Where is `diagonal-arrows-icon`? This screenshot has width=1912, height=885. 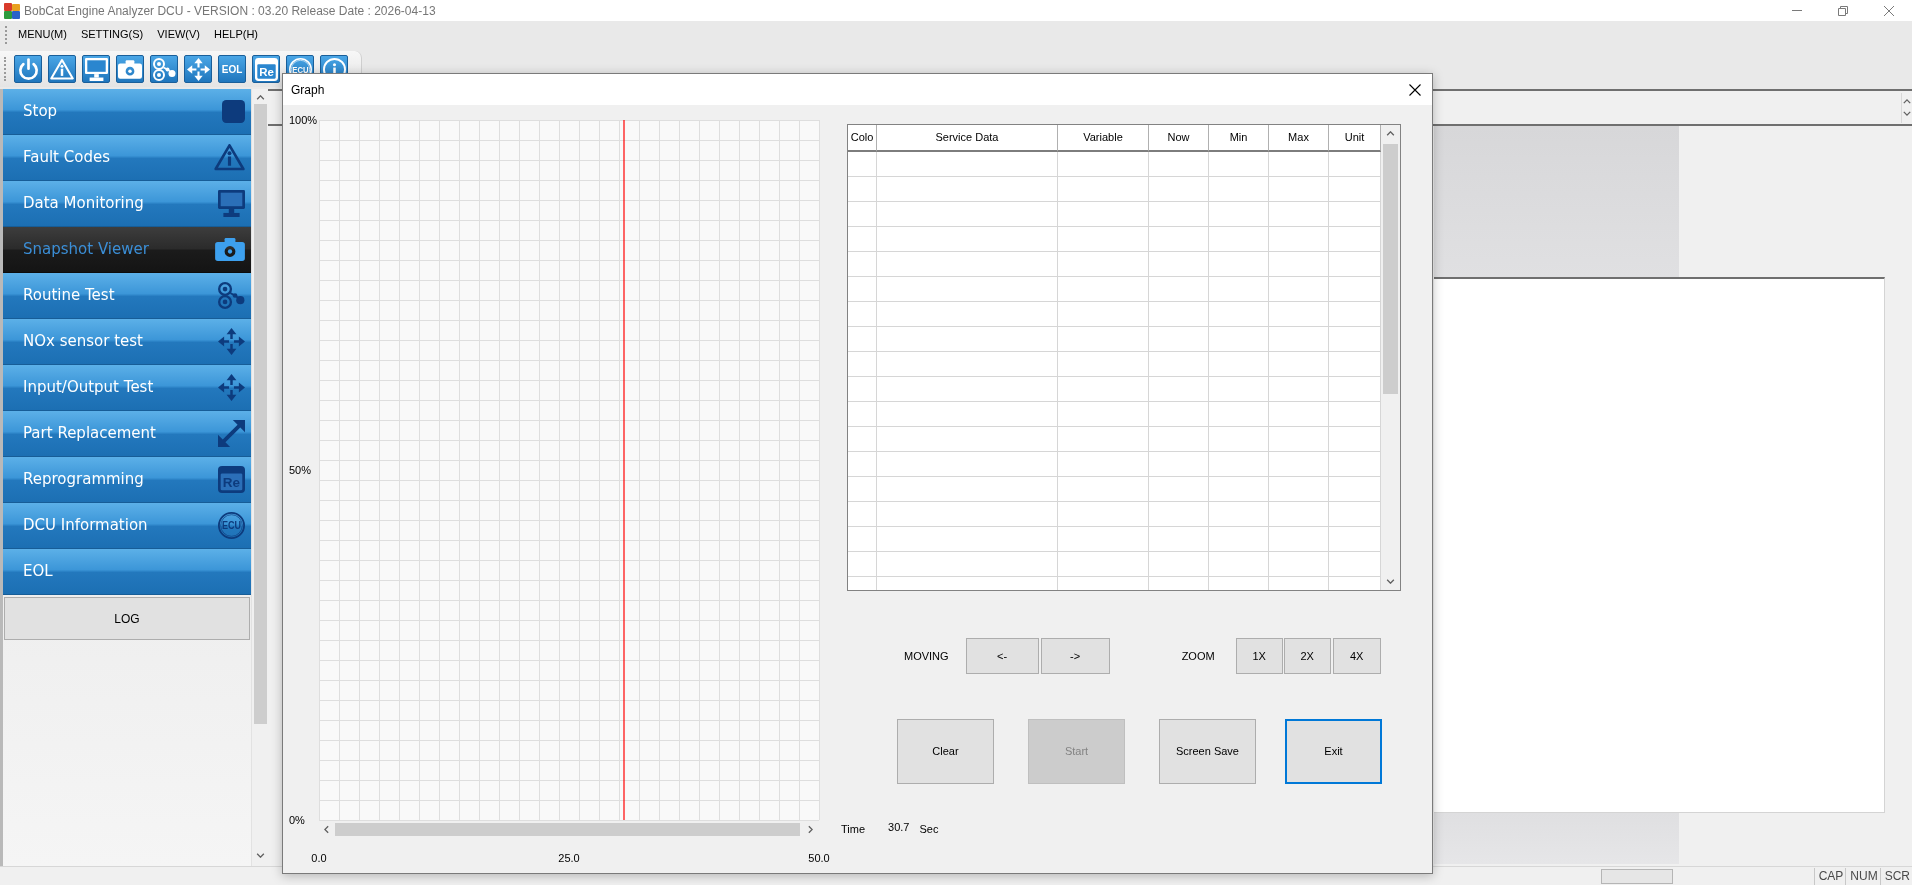
diagonal-arrows-icon is located at coordinates (231, 433).